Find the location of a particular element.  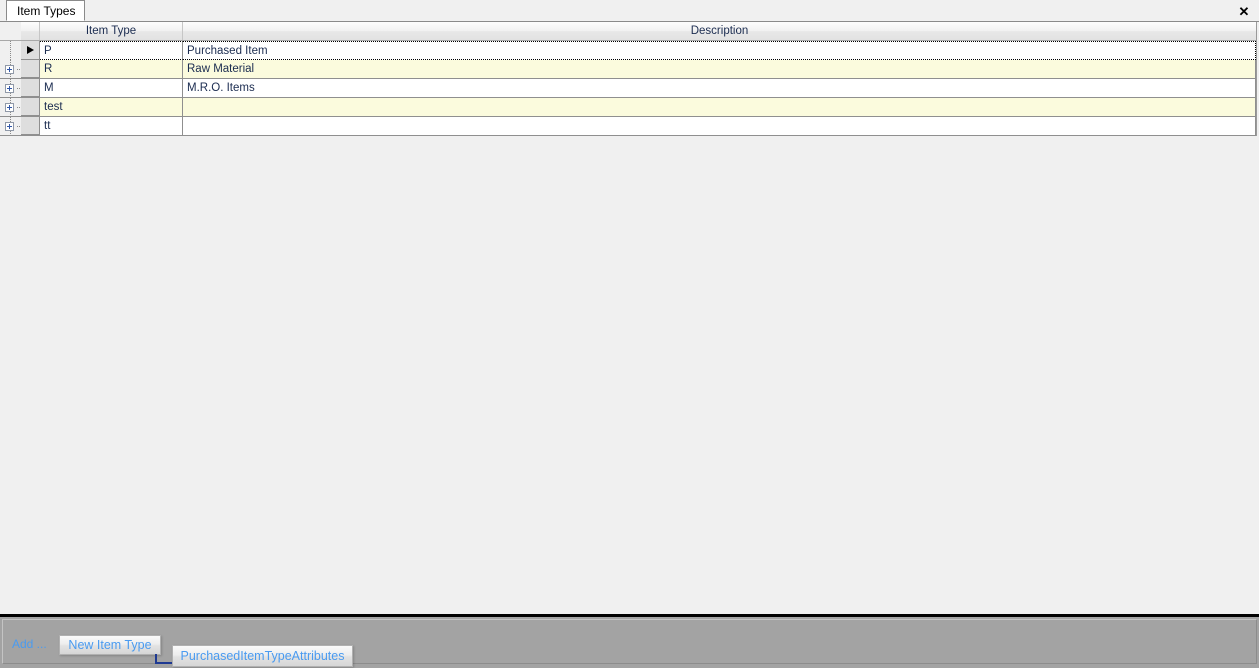

table-row: M M.R.O. Items is located at coordinates (628, 88).